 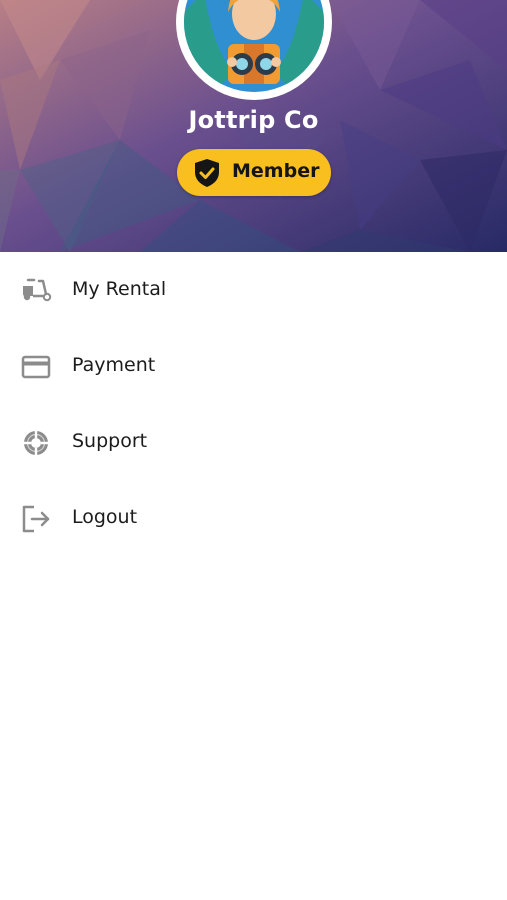 I want to click on lifebuoy-icon, so click(x=36, y=443).